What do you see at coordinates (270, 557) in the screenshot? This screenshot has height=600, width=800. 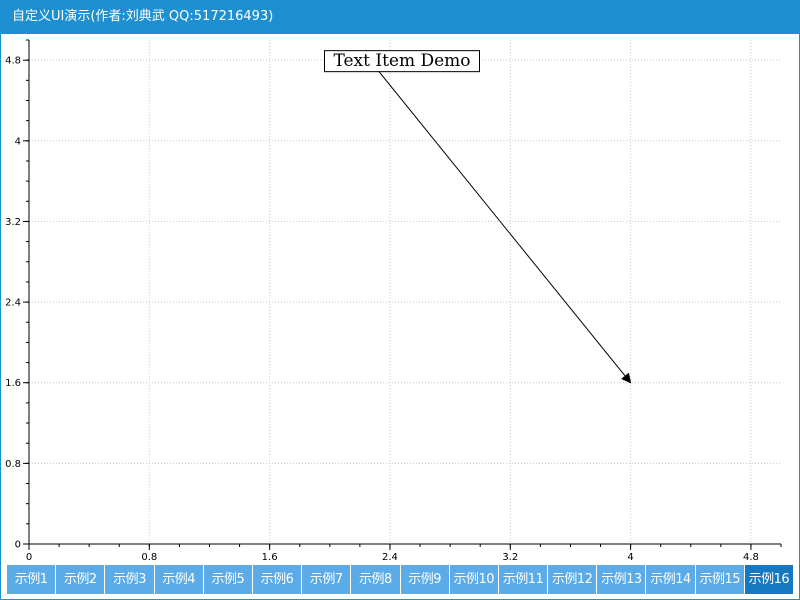 I see `x-tick-label: 1.6` at bounding box center [270, 557].